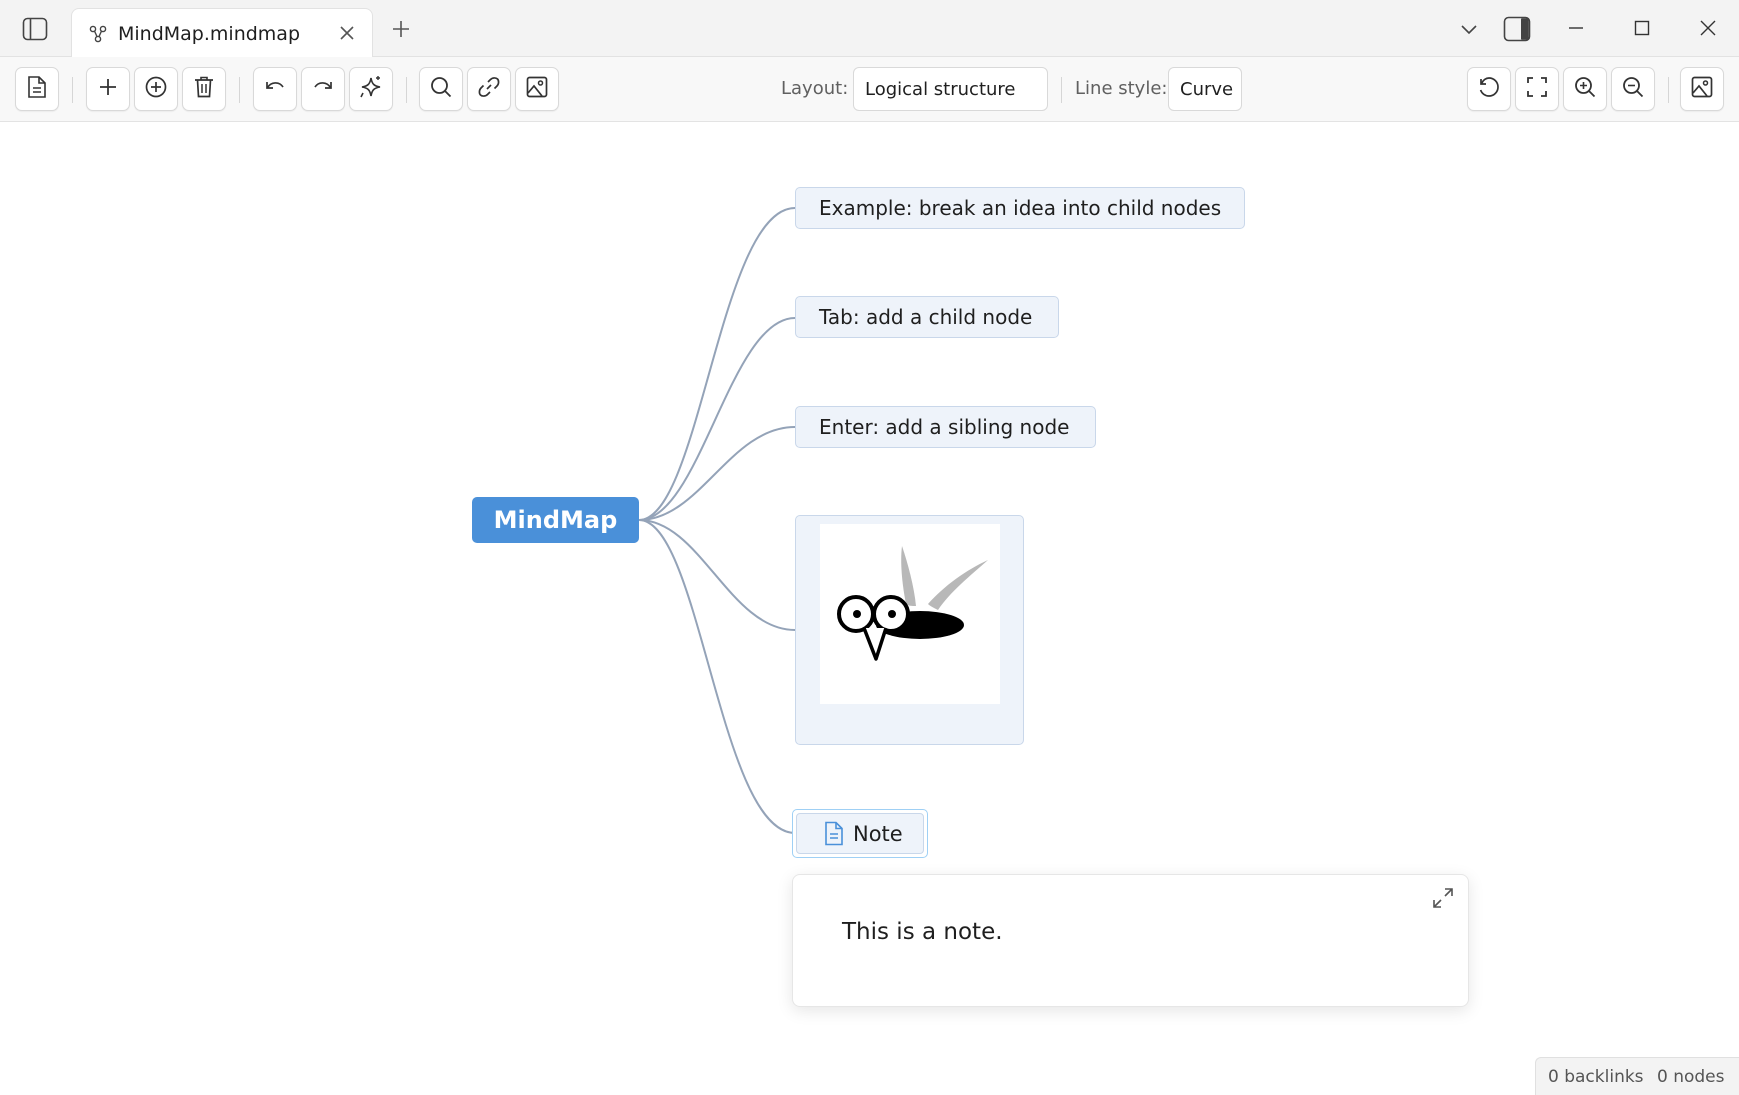 The height and width of the screenshot is (1095, 1739). Describe the element at coordinates (834, 834) in the screenshot. I see `note-document-icon` at that location.